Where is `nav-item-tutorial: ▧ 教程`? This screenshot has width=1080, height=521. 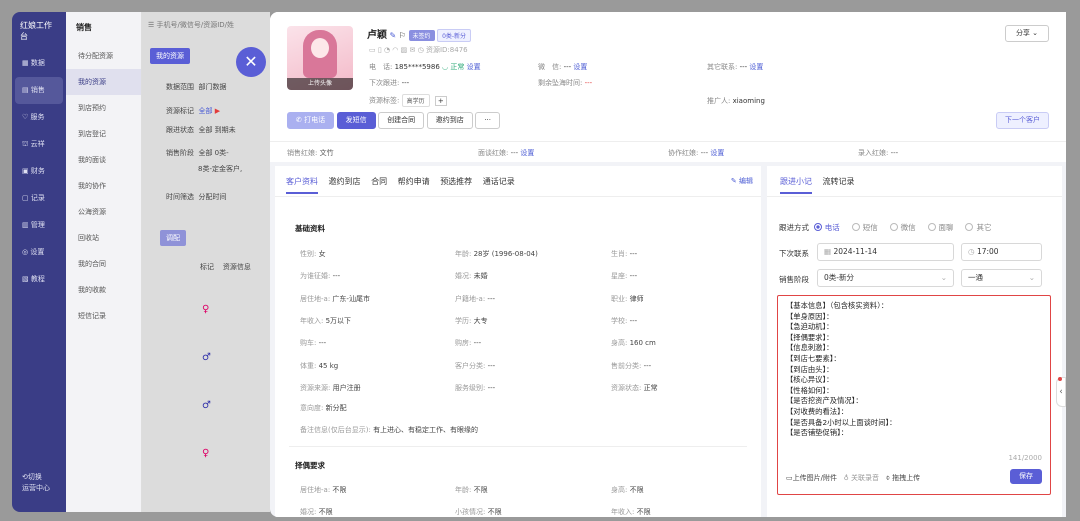
nav-item-tutorial: ▧ 教程 is located at coordinates (39, 279).